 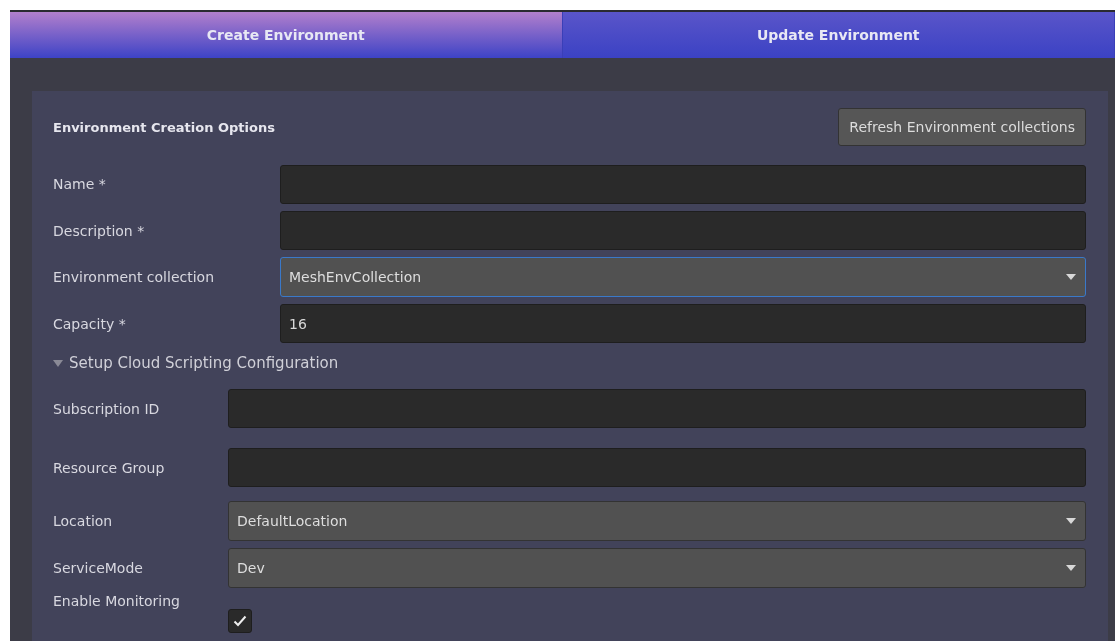 I want to click on tab: Create Environment, so click(x=286, y=35).